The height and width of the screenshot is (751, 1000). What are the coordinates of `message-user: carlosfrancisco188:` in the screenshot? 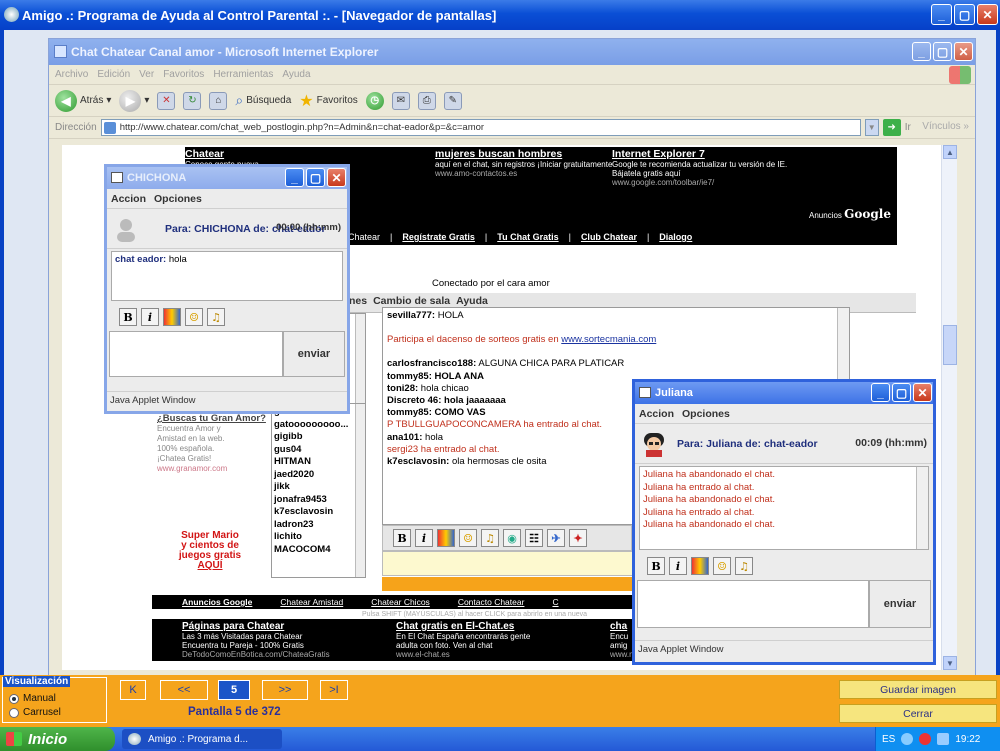 It's located at (431, 363).